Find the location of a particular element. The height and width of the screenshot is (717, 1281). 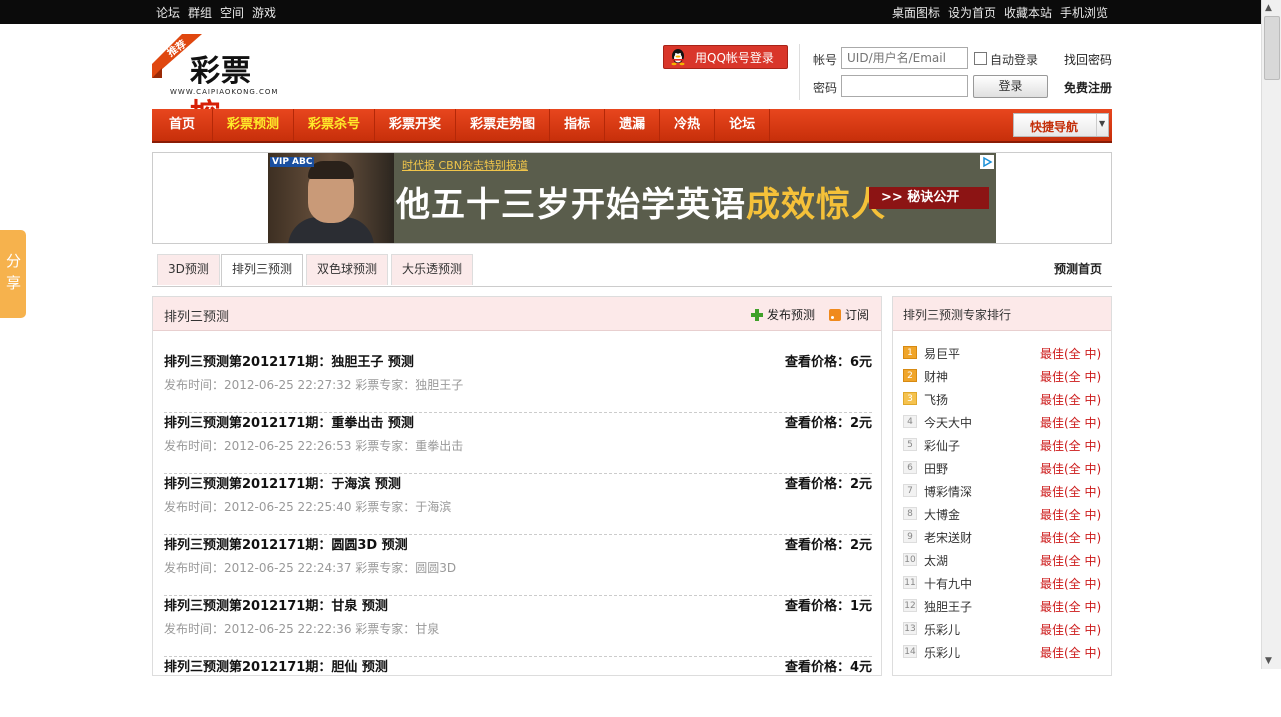

scroll-up-icon: ▲ is located at coordinates (1268, 8).